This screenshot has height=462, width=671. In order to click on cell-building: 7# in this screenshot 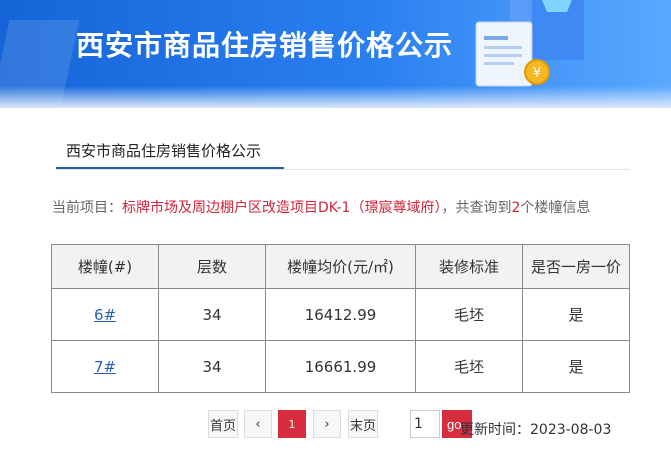, I will do `click(105, 366)`.